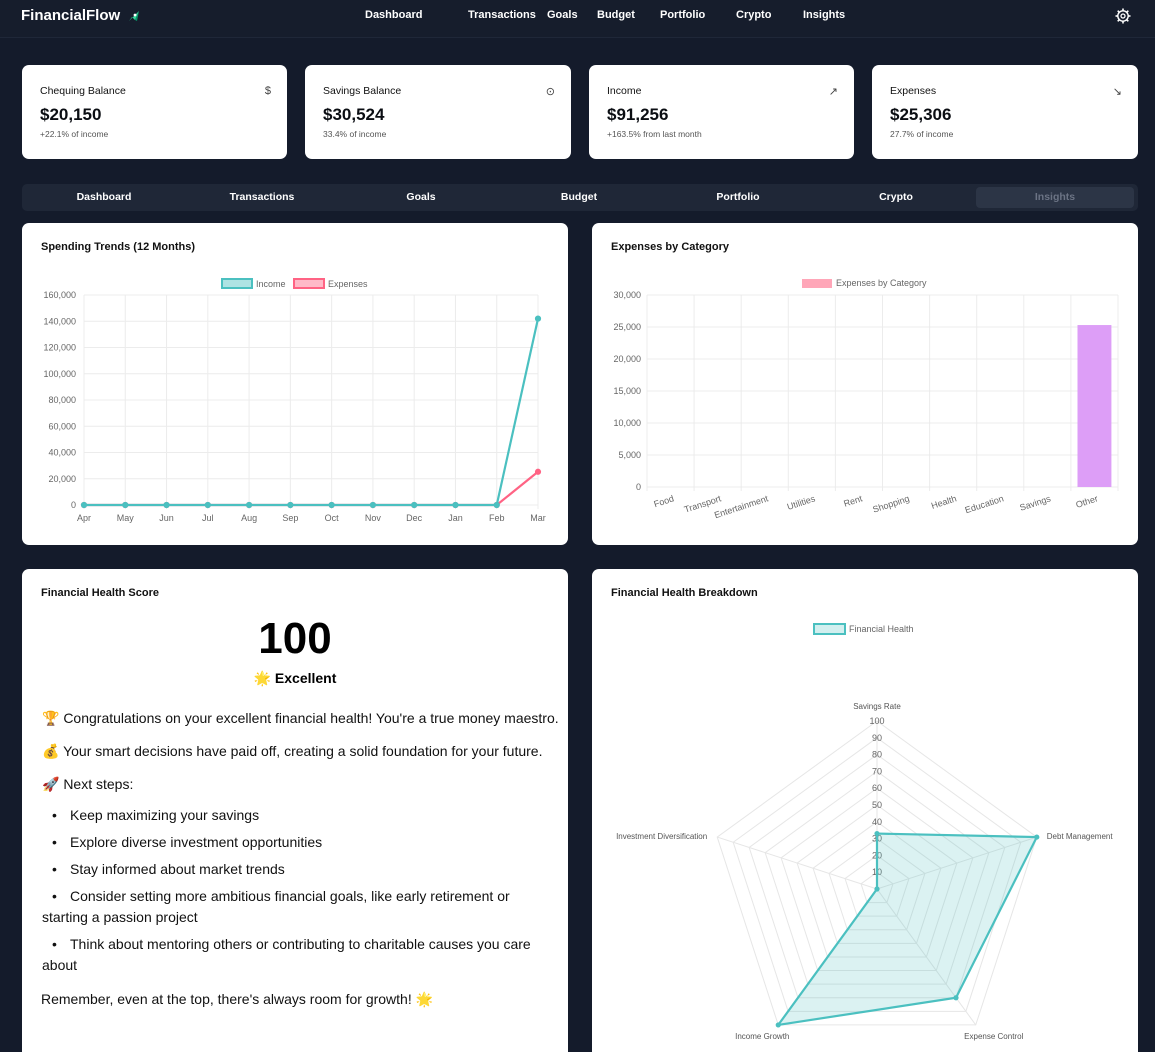 This screenshot has width=1155, height=1052. What do you see at coordinates (104, 197) in the screenshot?
I see `tab-dashboard: Dashboard` at bounding box center [104, 197].